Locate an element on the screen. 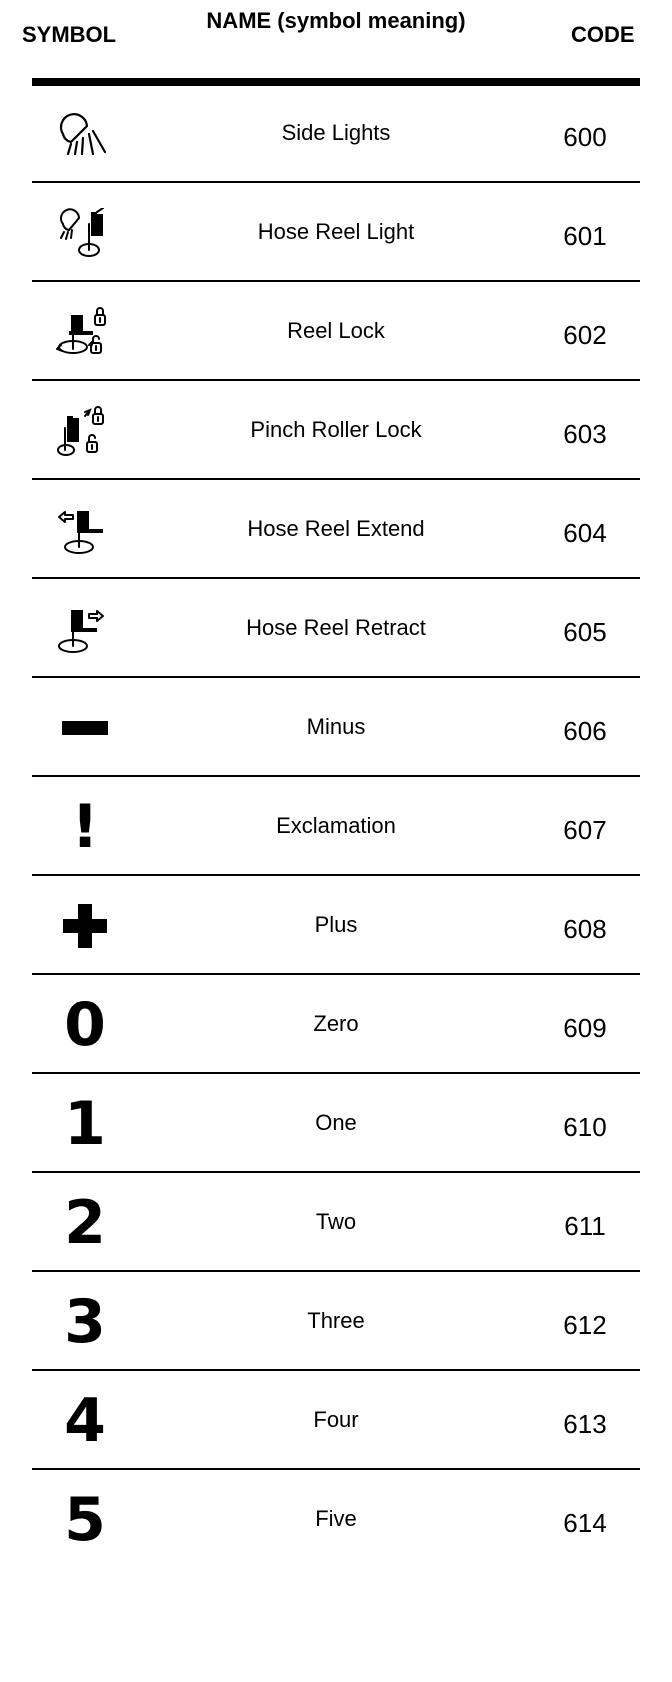 Image resolution: width=672 pixels, height=1682 pixels. table-row: 4 Four 613 is located at coordinates (336, 1420).